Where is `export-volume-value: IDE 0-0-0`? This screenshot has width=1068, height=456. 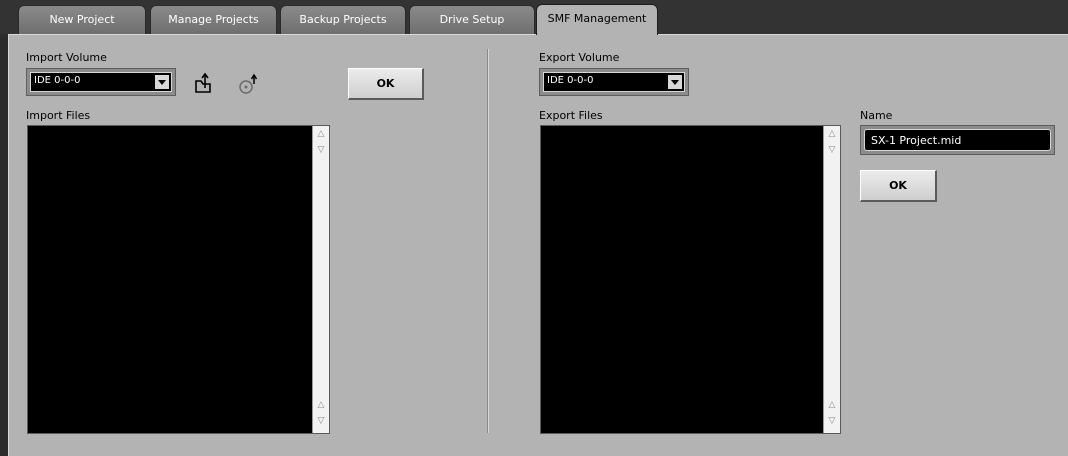 export-volume-value: IDE 0-0-0 is located at coordinates (570, 80).